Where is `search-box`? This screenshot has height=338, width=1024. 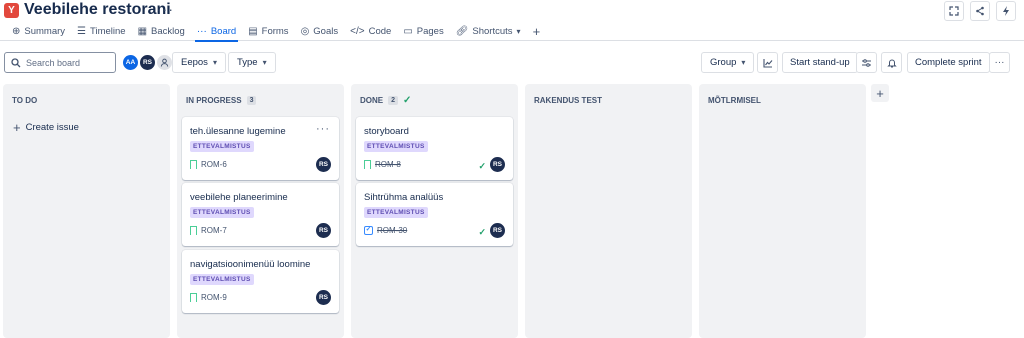
search-box is located at coordinates (60, 62).